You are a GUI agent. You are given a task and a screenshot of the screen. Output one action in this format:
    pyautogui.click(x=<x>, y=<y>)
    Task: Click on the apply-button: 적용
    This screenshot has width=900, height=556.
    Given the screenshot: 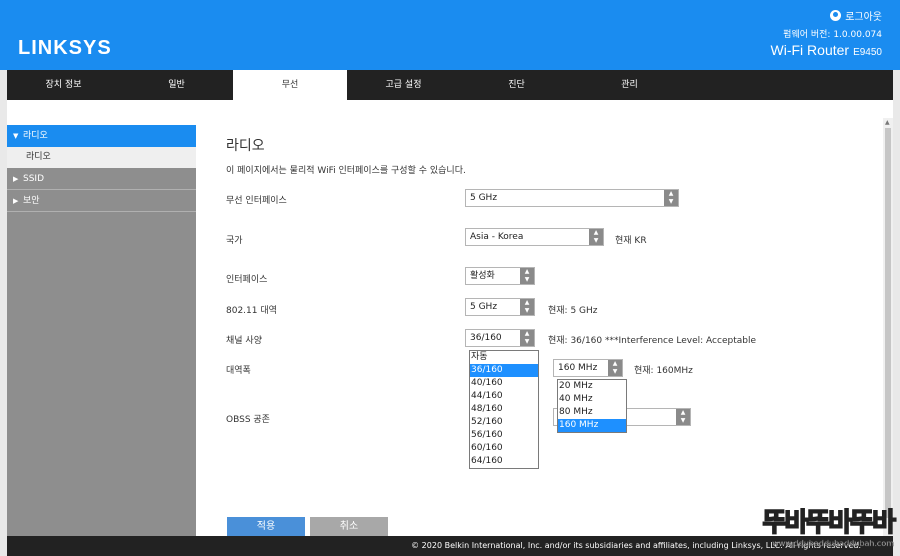 What is the action you would take?
    pyautogui.click(x=266, y=527)
    